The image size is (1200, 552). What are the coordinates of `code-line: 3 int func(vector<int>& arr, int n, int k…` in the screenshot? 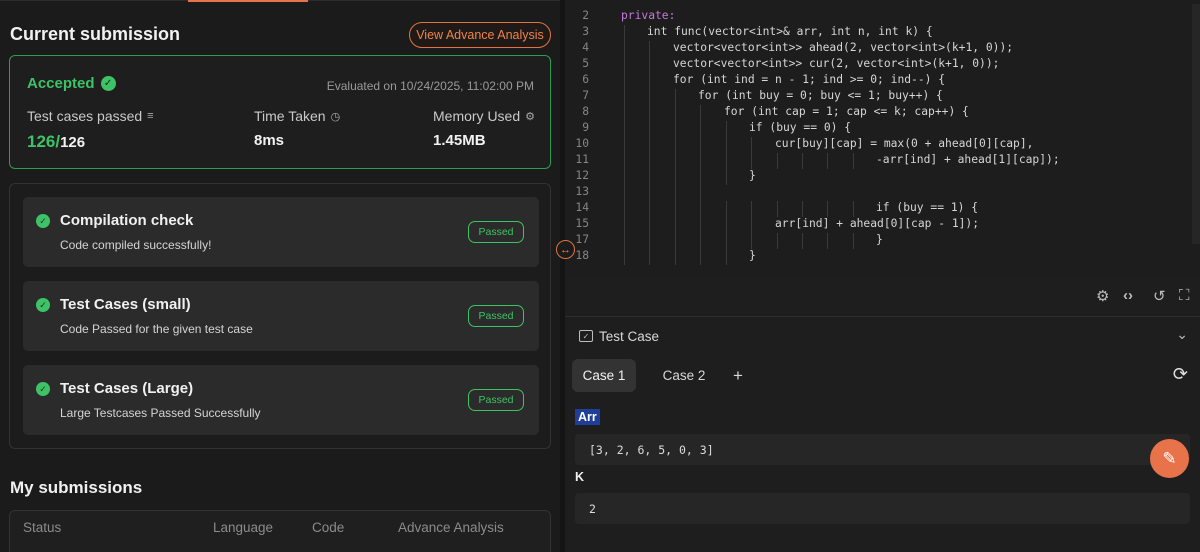 It's located at (882, 33).